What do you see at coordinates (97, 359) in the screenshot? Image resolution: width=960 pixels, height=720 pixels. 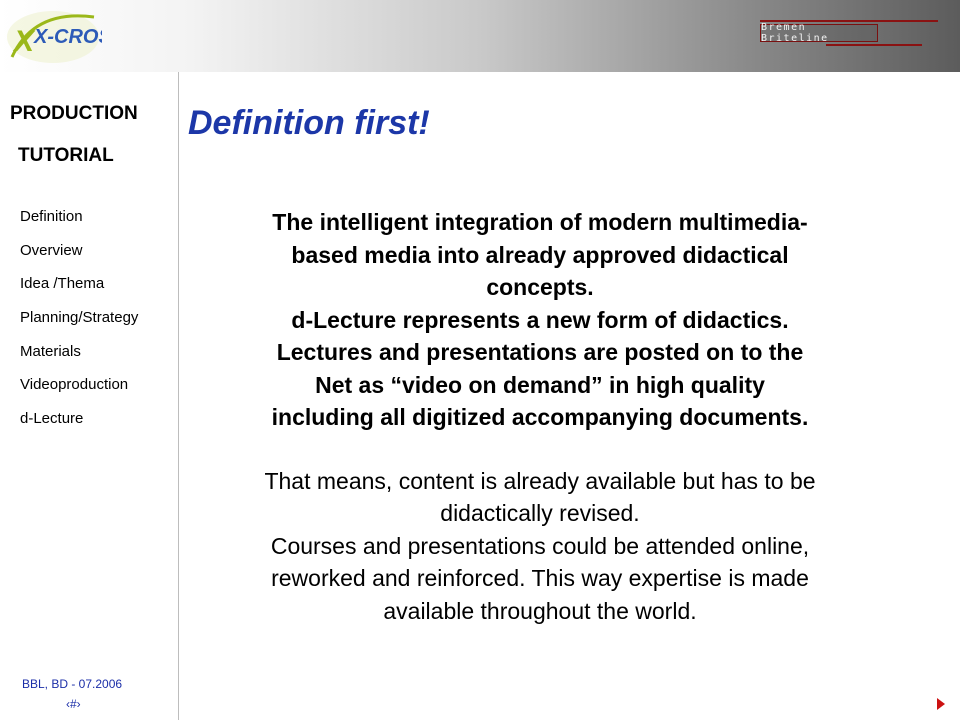 I see `sidebar-item-materials: Materials` at bounding box center [97, 359].